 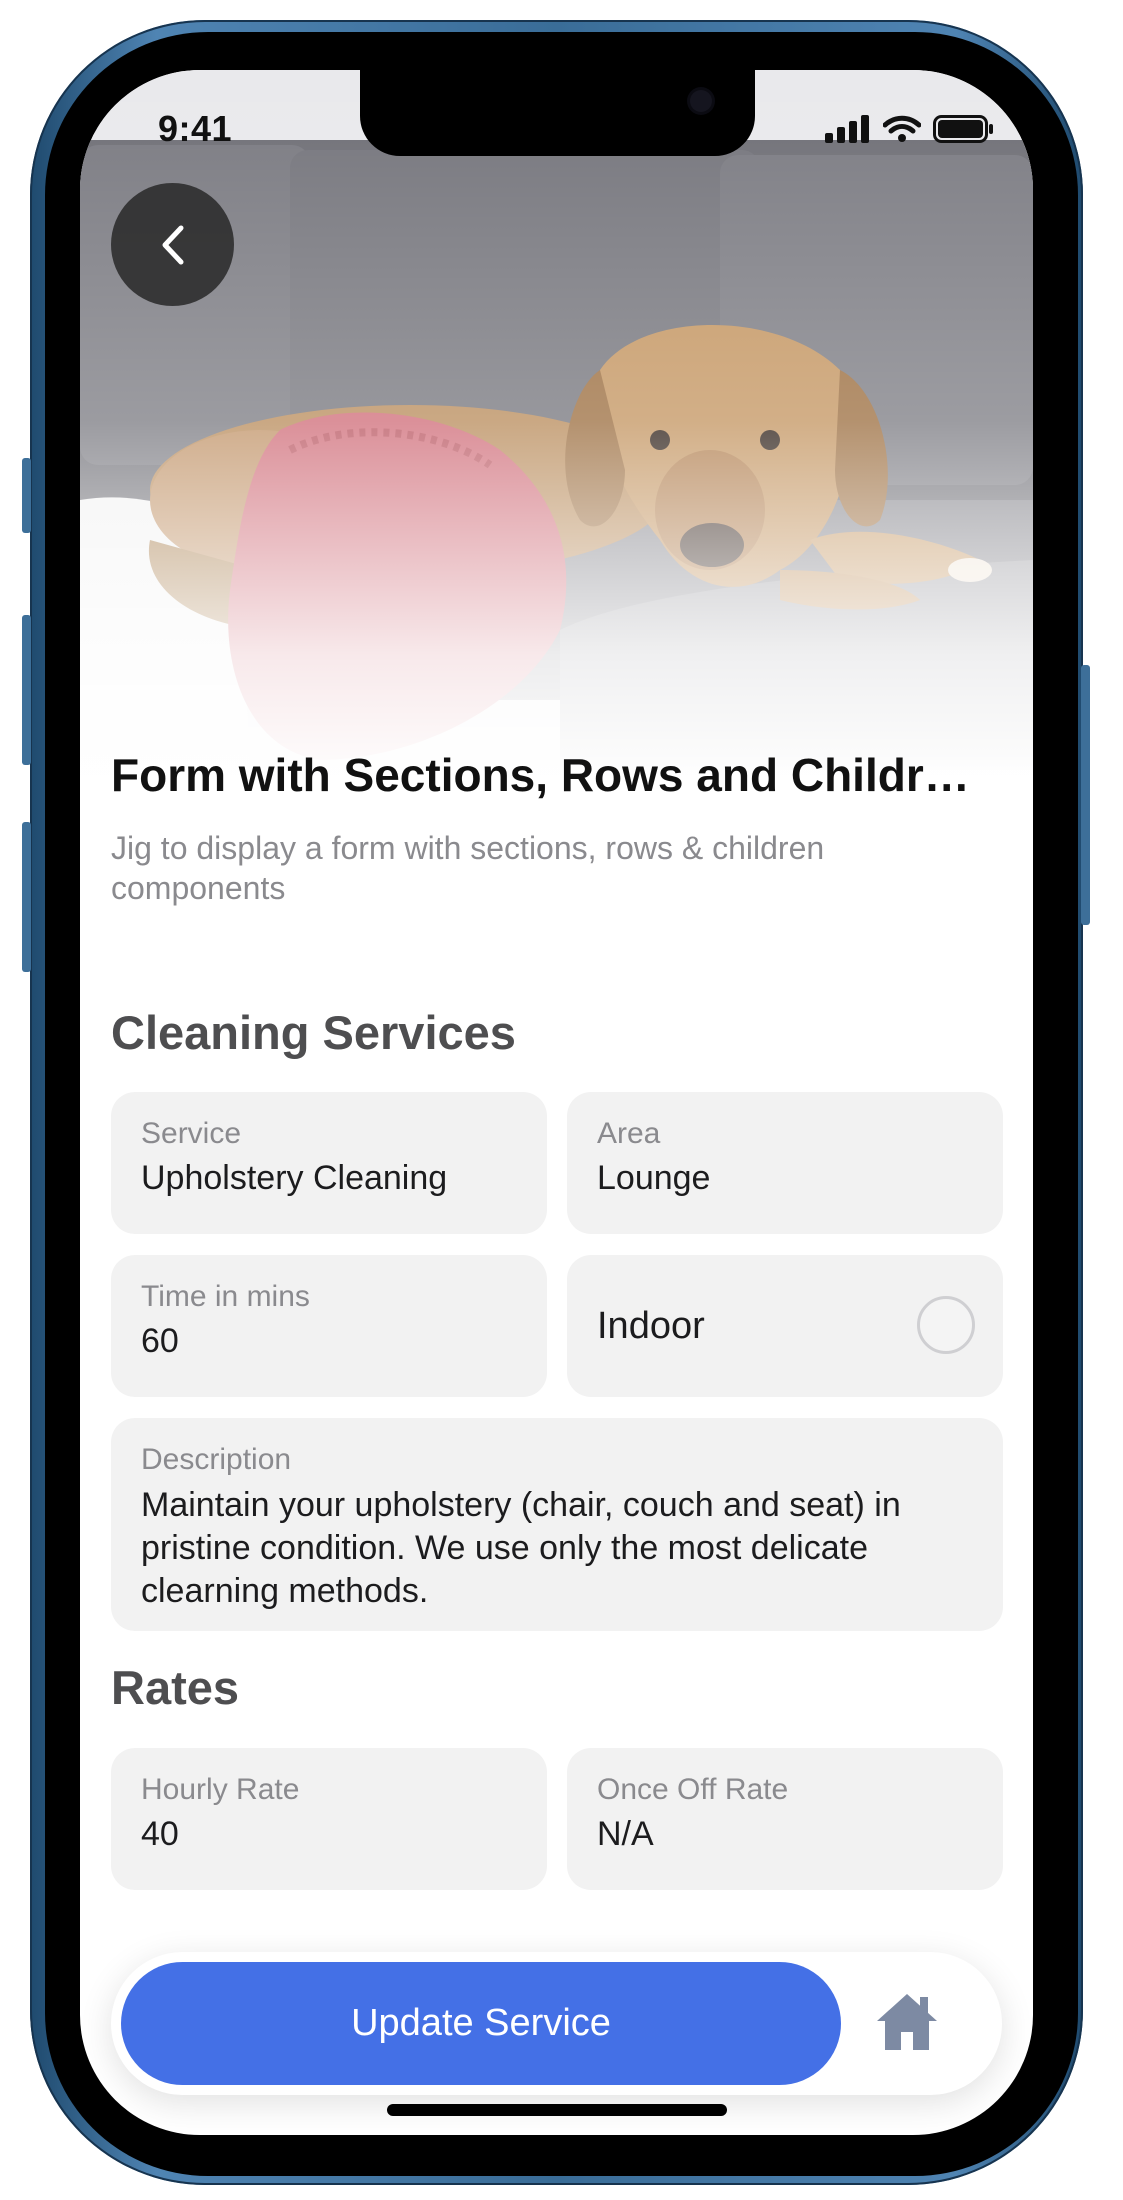 I want to click on field-label: Description, so click(x=216, y=1459).